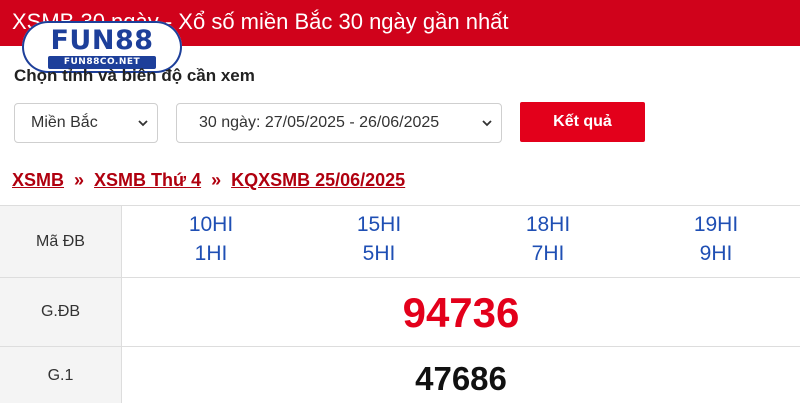 Image resolution: width=800 pixels, height=403 pixels. Describe the element at coordinates (64, 122) in the screenshot. I see `region-select-value: Miền Bắc` at that location.